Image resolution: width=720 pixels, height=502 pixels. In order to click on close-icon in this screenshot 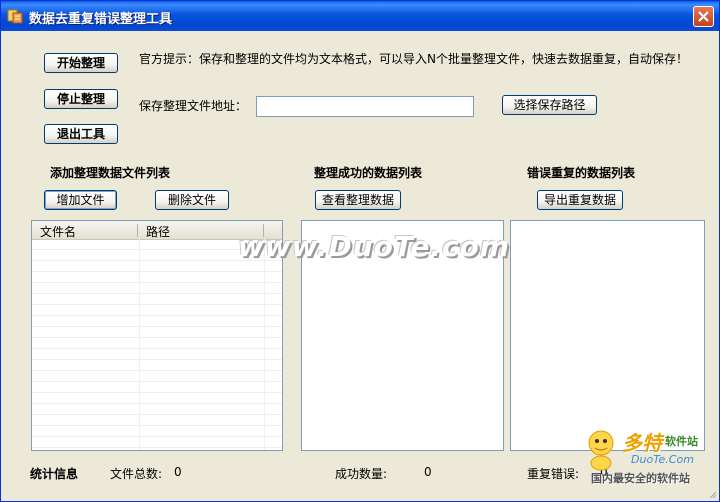, I will do `click(703, 16)`.